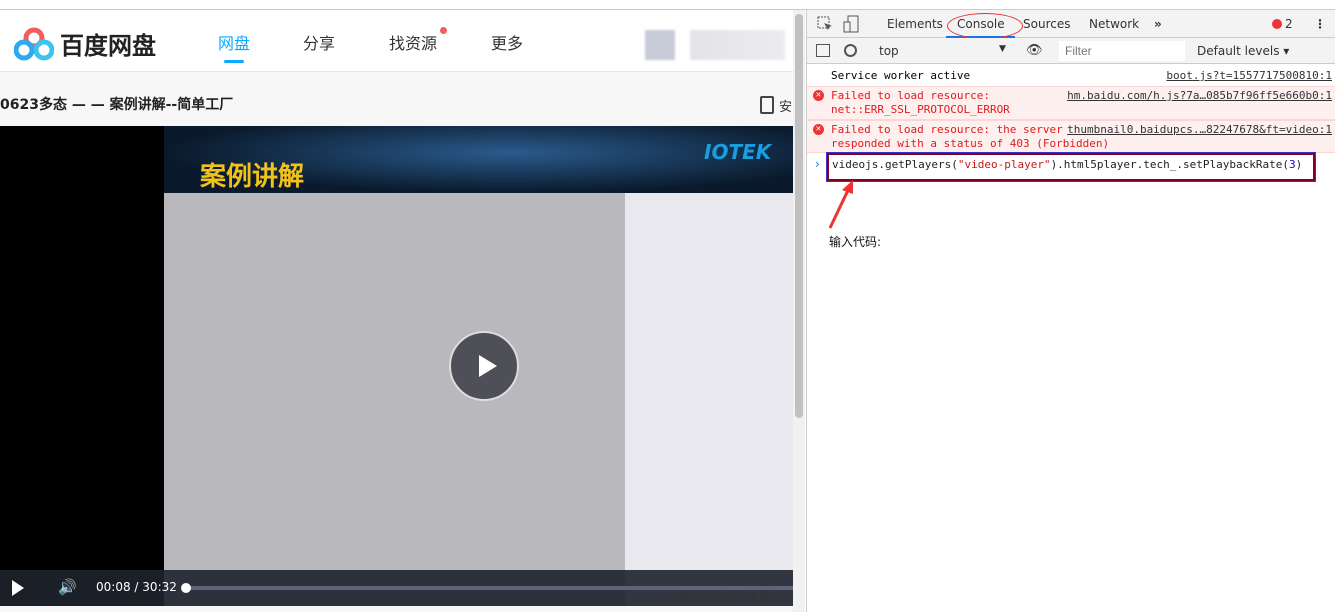 The height and width of the screenshot is (612, 1335). I want to click on code-part: ).html5player.tech_.setPlaybackRate(, so click(1169, 164).